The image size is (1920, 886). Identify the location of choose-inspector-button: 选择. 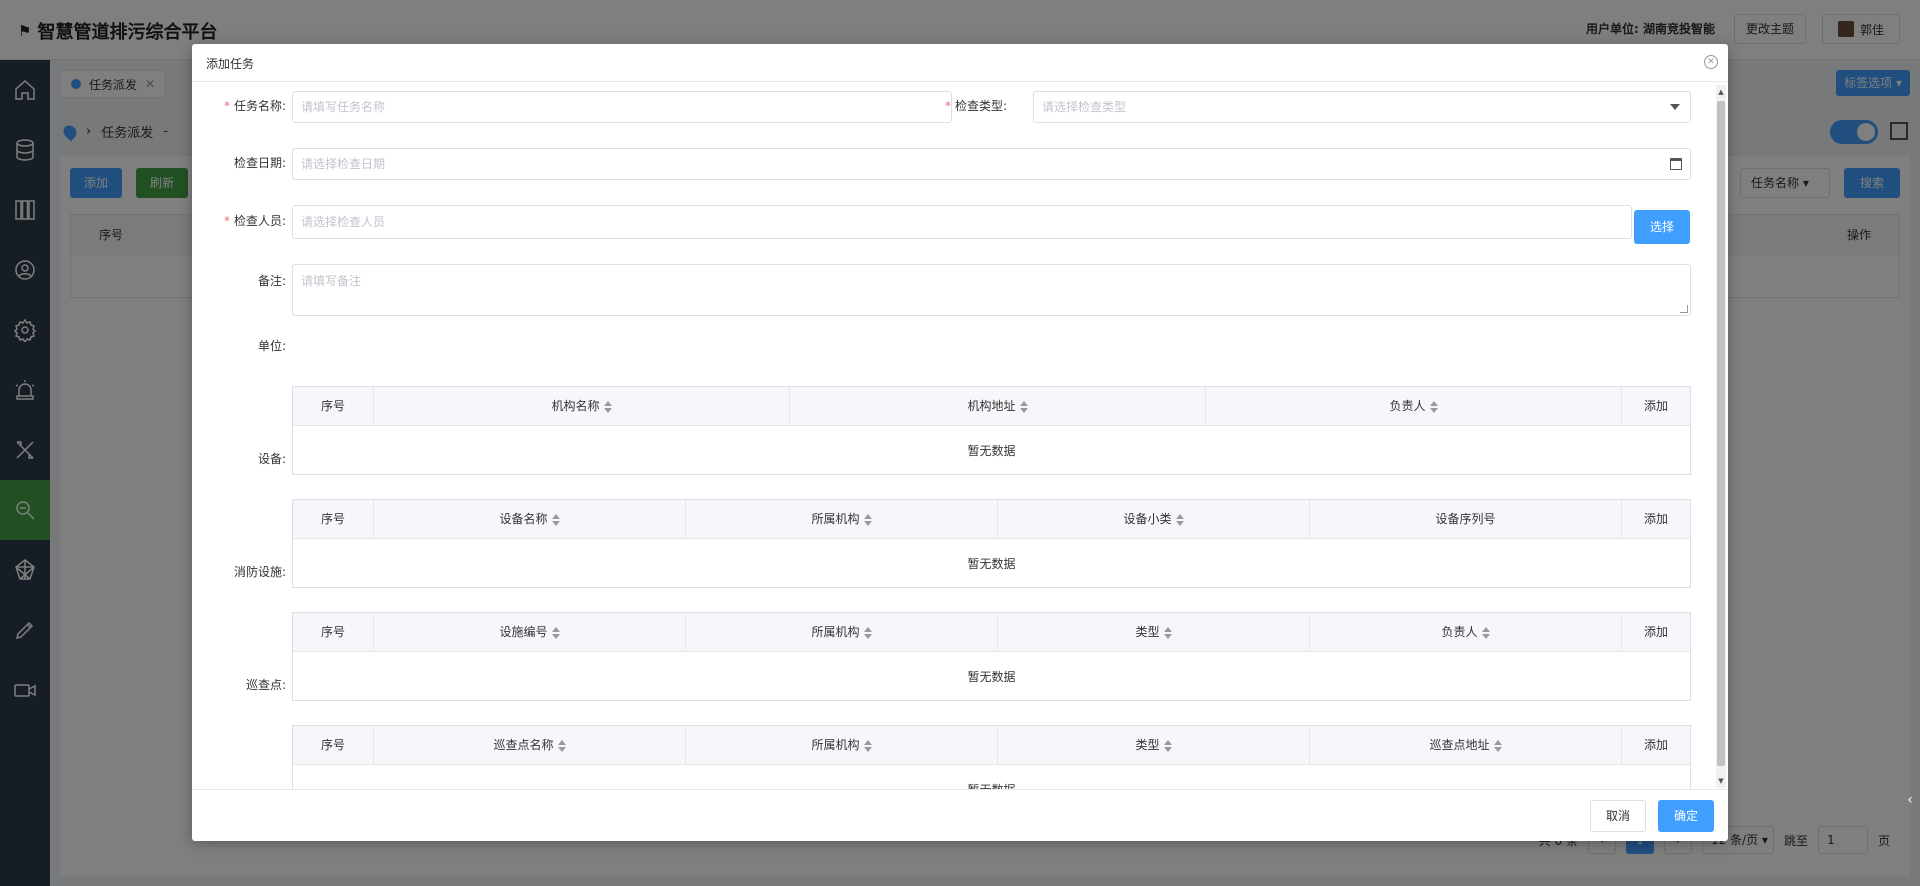
(1662, 227).